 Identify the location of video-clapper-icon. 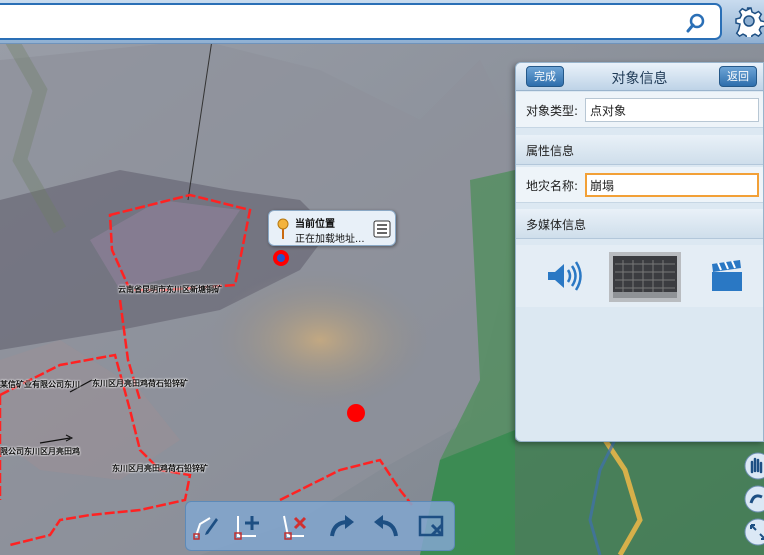
(727, 276).